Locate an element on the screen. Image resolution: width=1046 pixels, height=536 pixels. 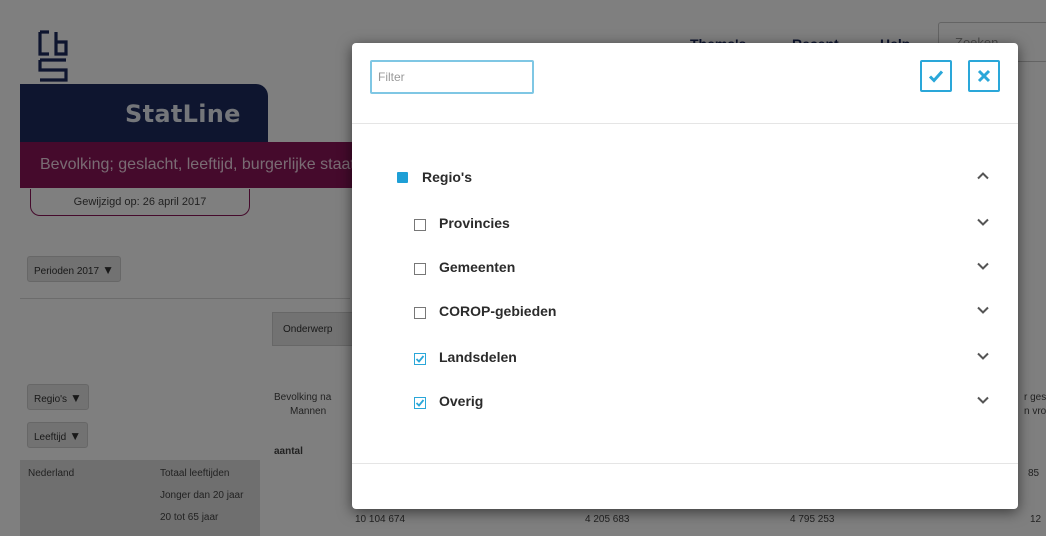
confirm-button is located at coordinates (936, 76).